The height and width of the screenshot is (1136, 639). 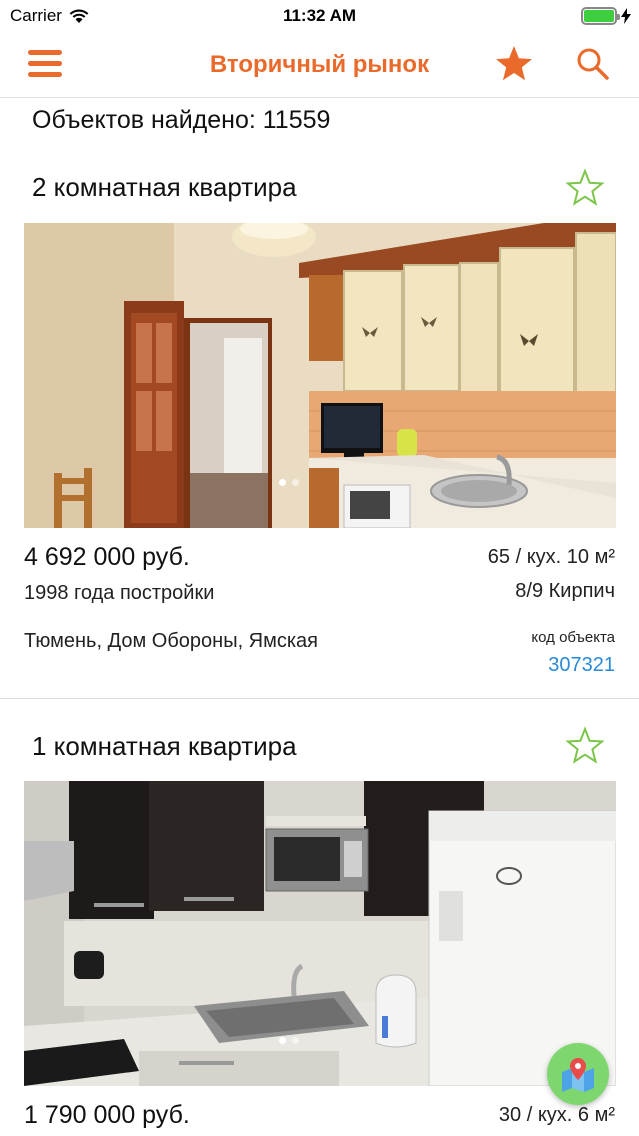 I want to click on listing-title: 2 комнатная квартира, so click(x=164, y=187).